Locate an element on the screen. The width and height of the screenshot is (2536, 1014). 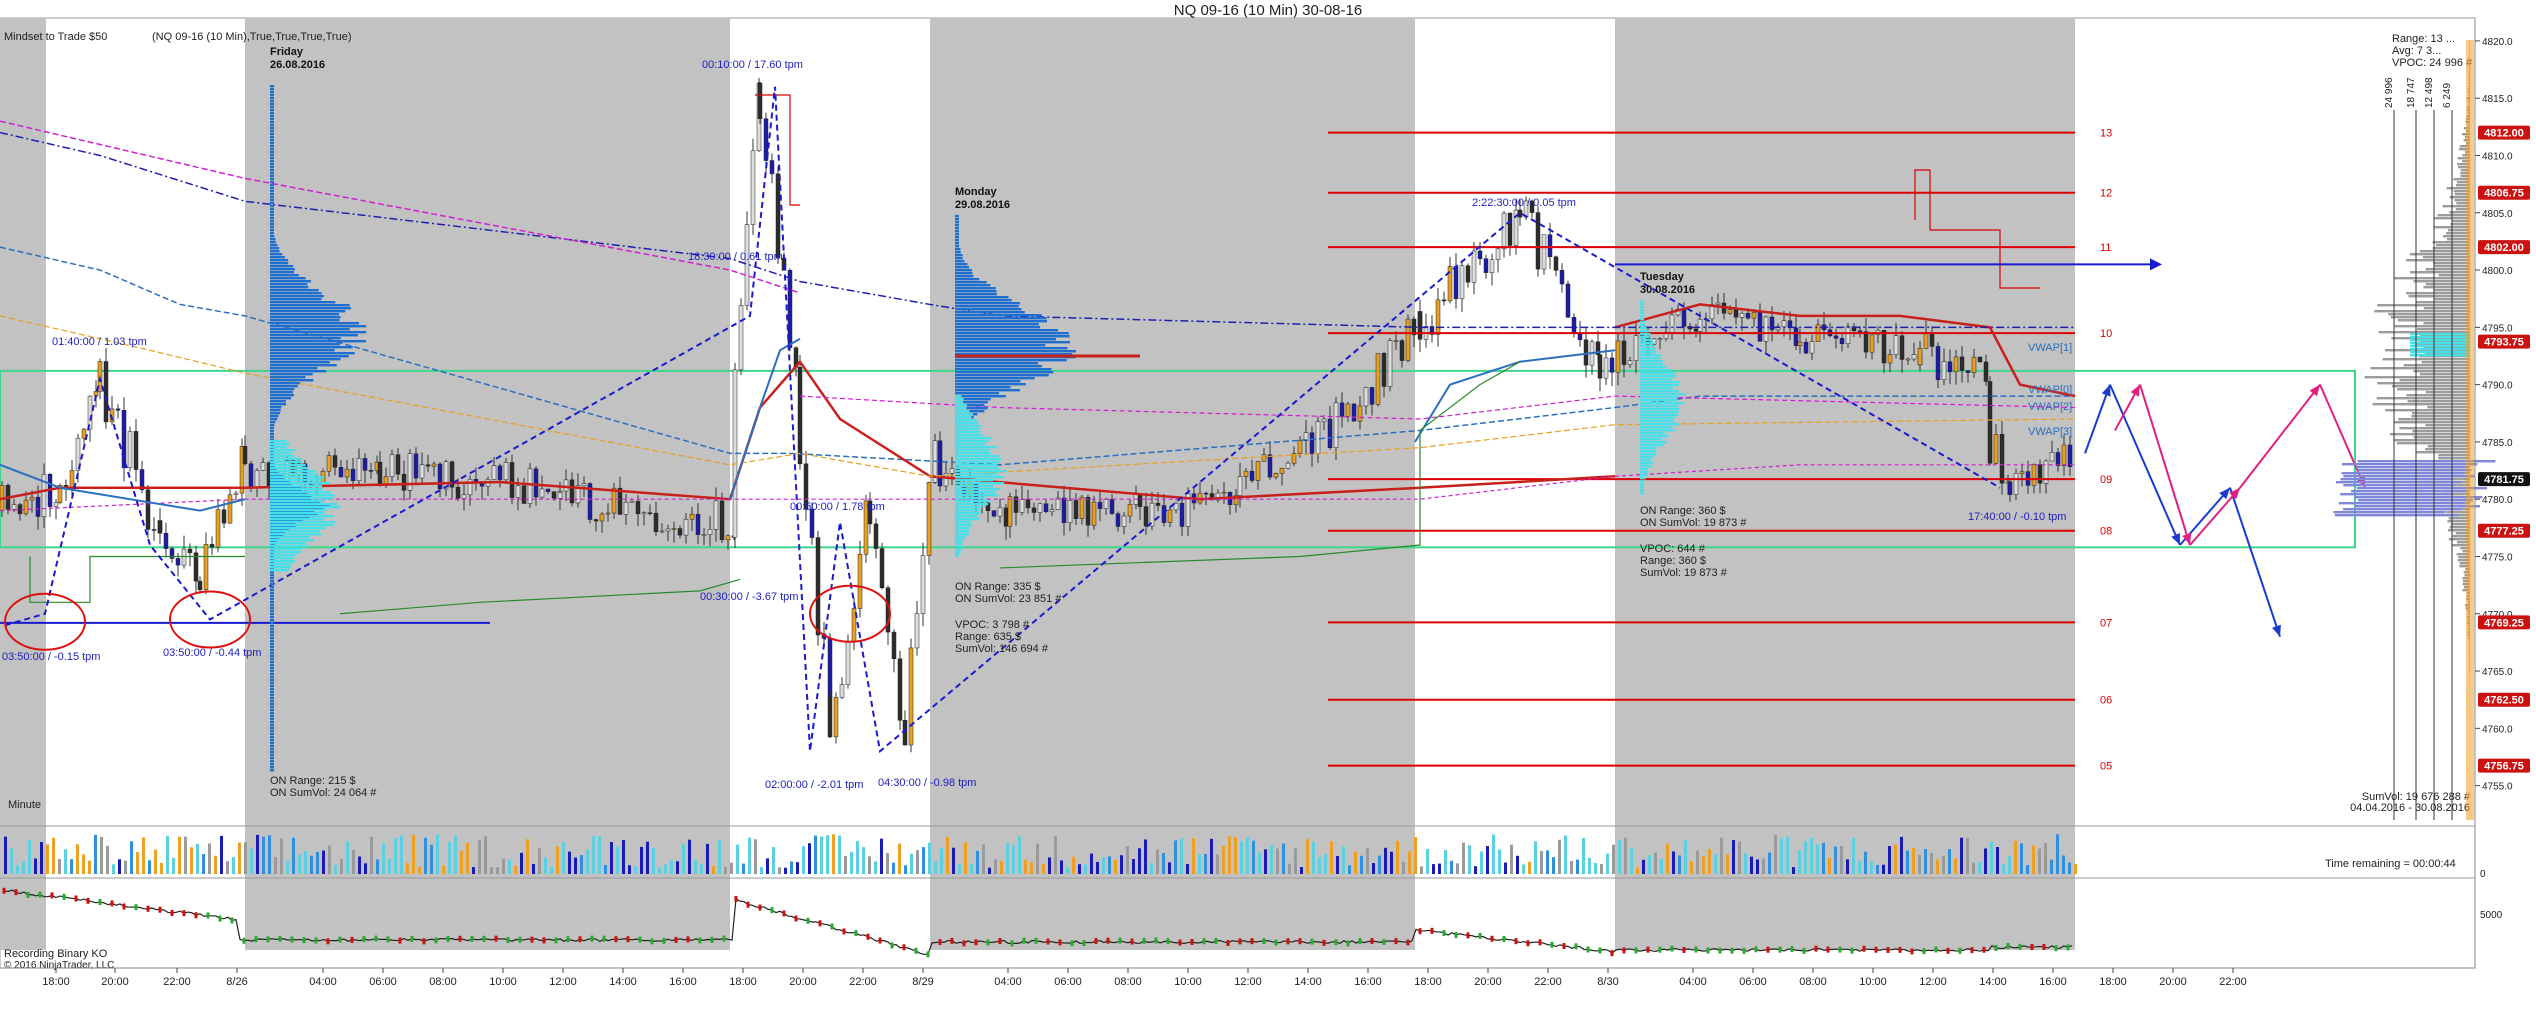
footer-recording: Recording Binary KO is located at coordinates (56, 954).